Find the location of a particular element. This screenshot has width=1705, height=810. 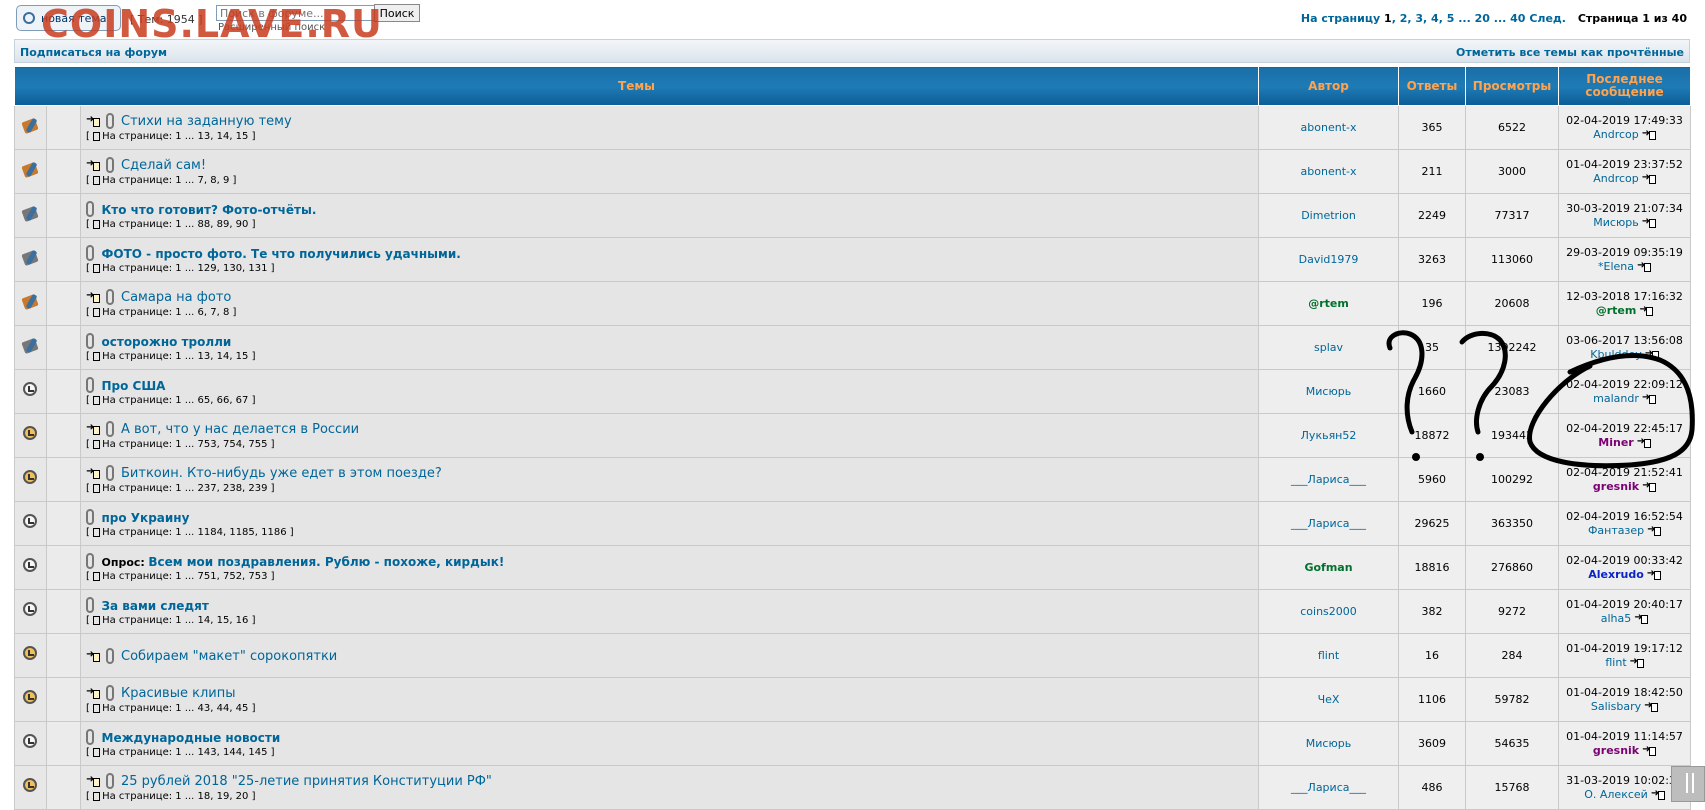

last-post-user-link: alha5 is located at coordinates (1616, 618).